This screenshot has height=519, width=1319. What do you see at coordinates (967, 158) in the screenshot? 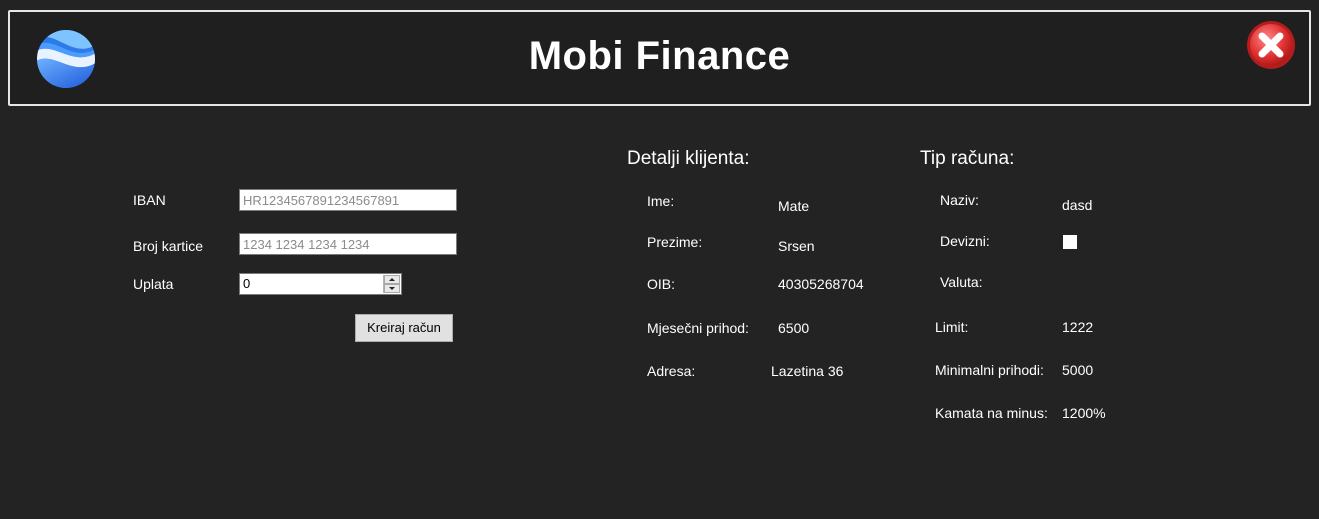
I see `account-type-title: Tip računa:` at bounding box center [967, 158].